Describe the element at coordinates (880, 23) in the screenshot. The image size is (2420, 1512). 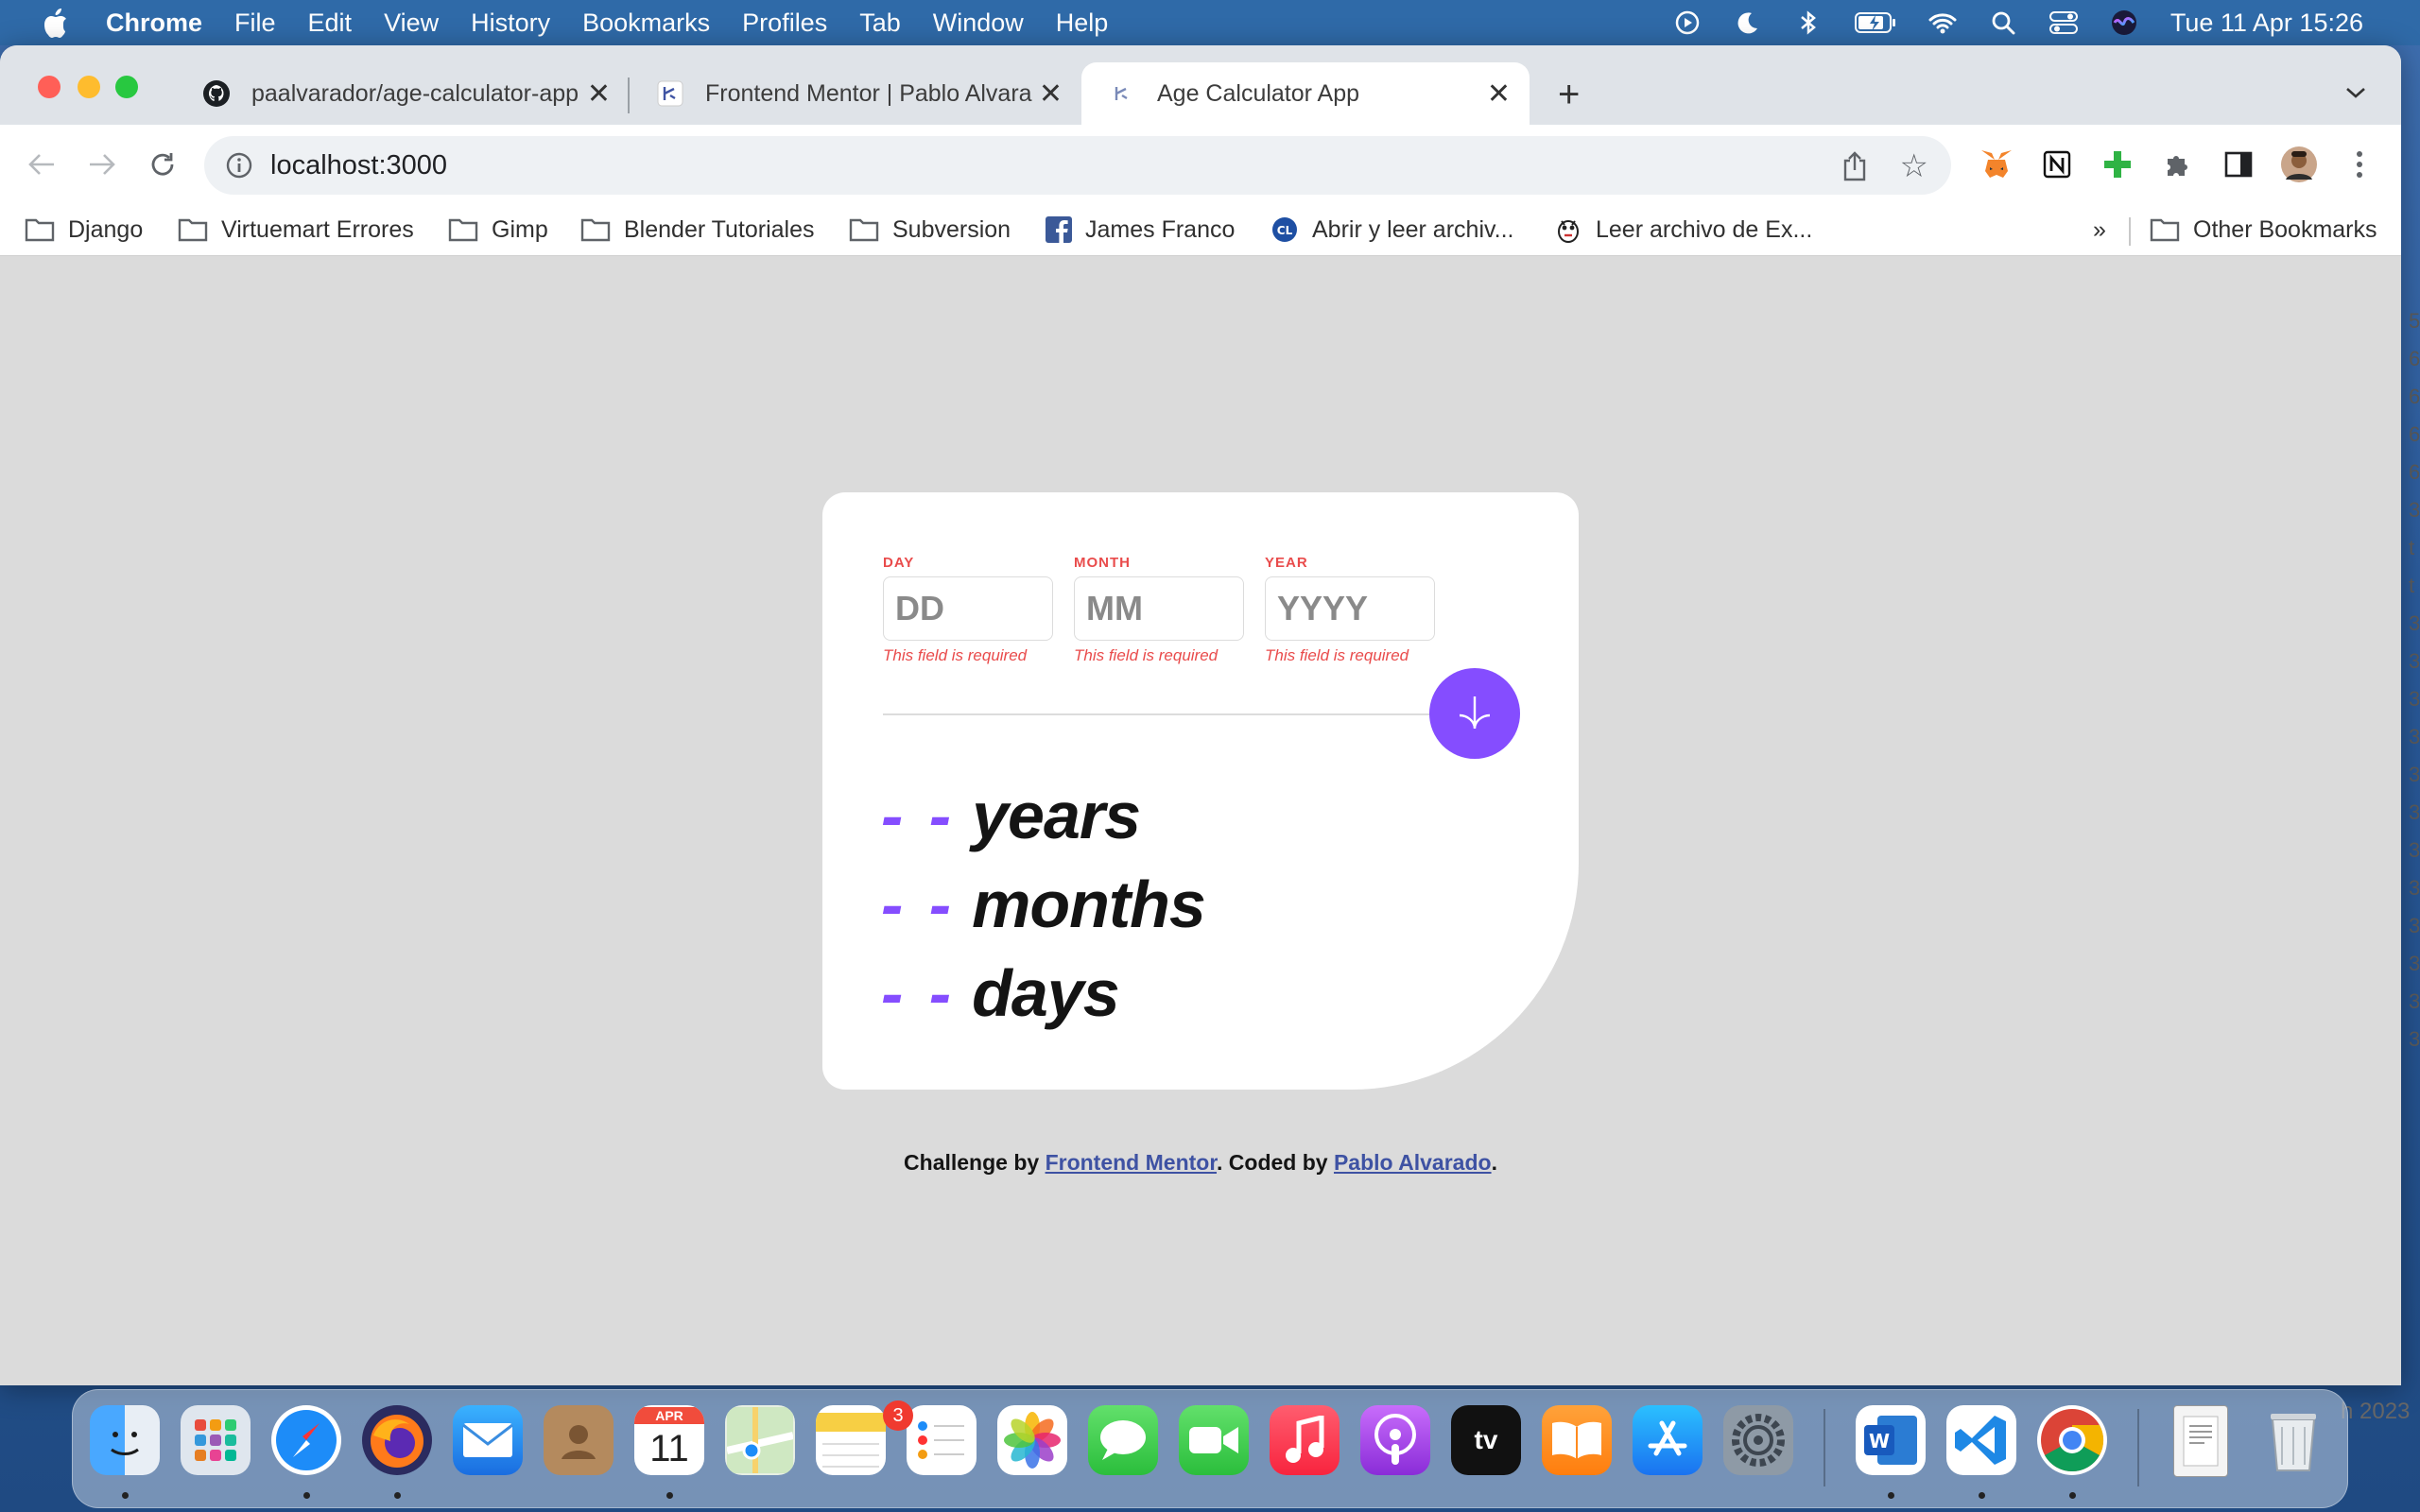
I see `menu-tab: Tab` at that location.